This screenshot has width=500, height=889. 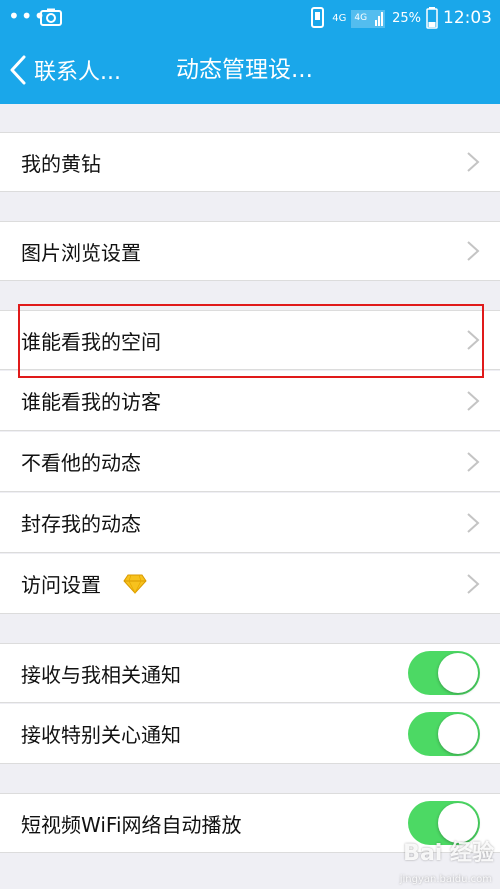 What do you see at coordinates (250, 734) in the screenshot?
I see `row-receive-special-care-notifications: 接收特别关心通知` at bounding box center [250, 734].